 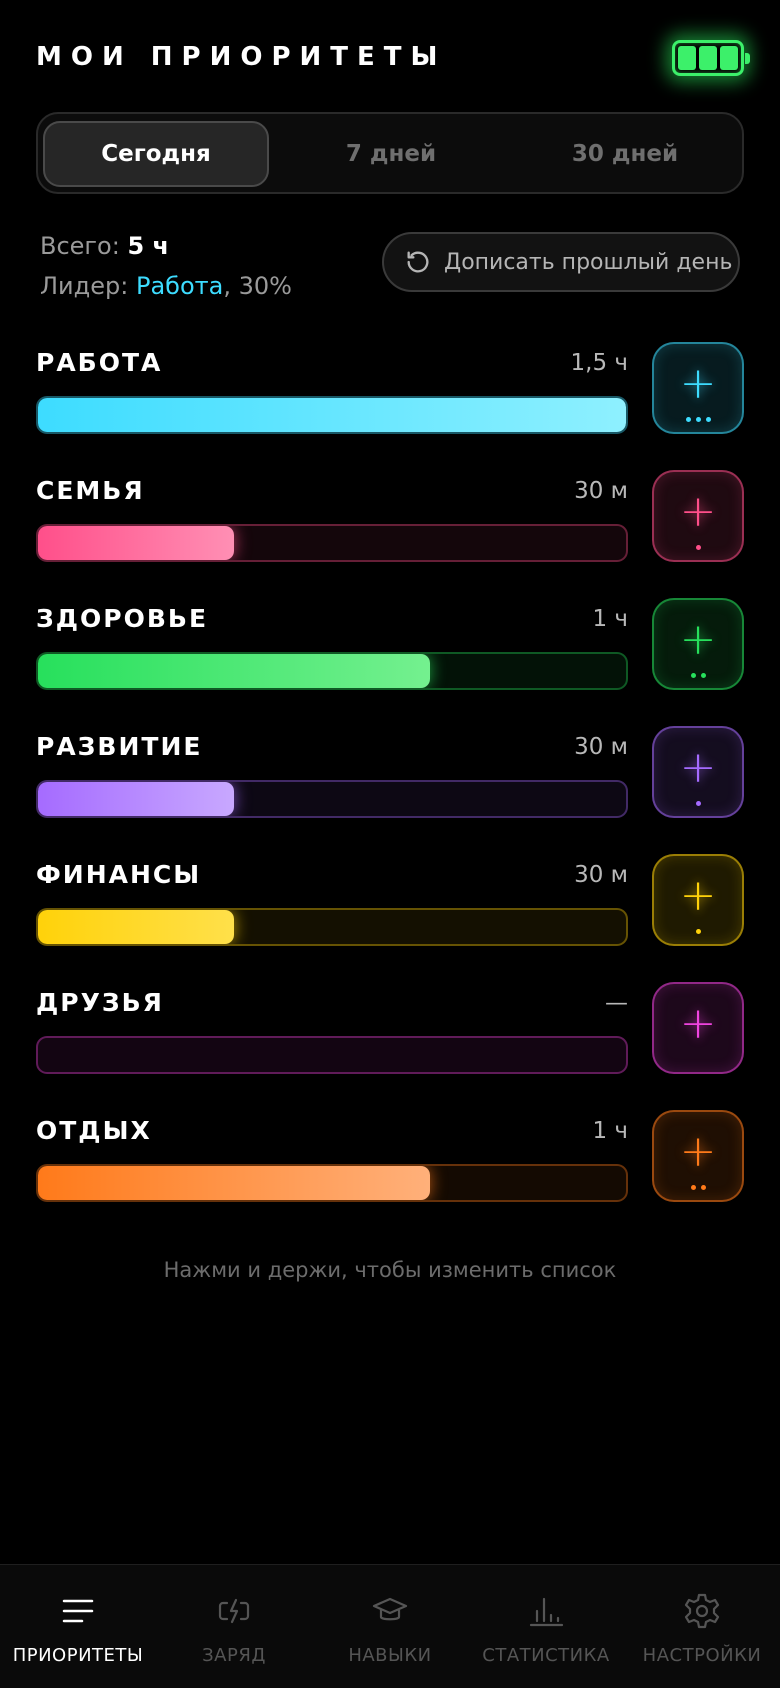 I want to click on tab-charge: ЗАРЯД, so click(x=234, y=1626).